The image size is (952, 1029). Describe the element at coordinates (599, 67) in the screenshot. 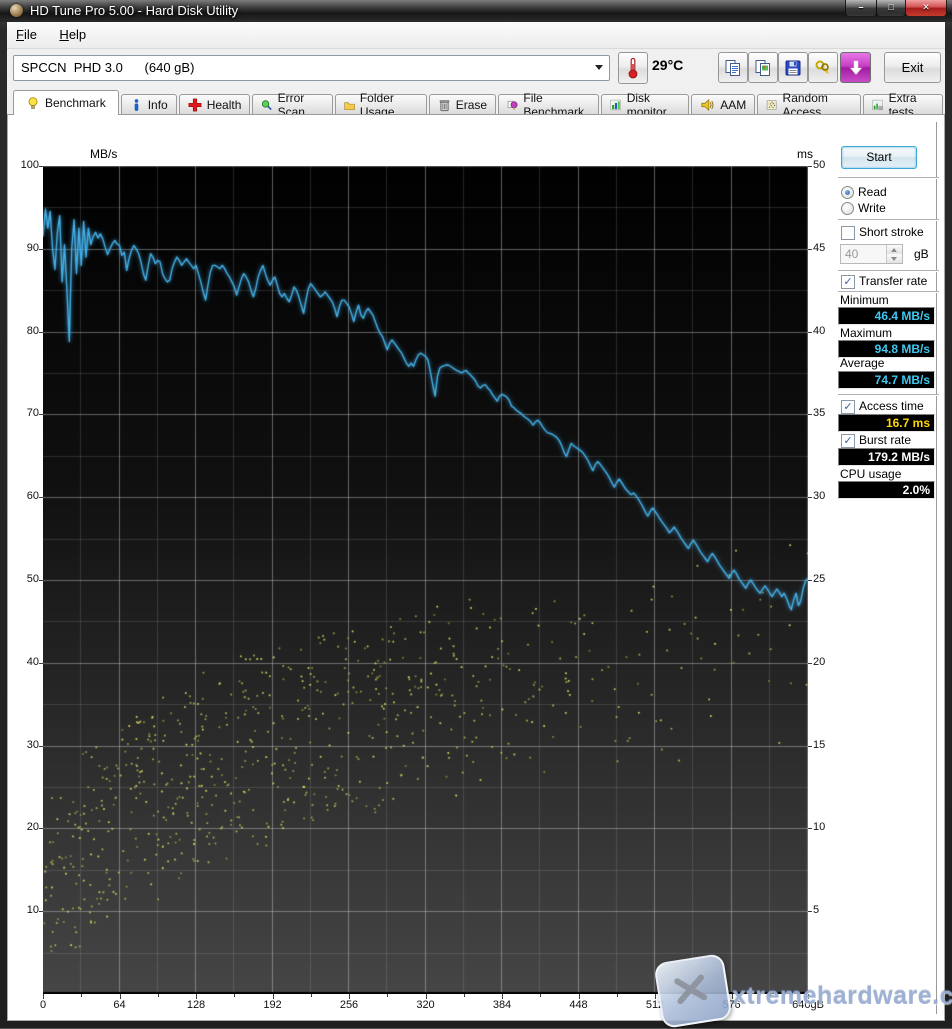

I see `chevron-down-icon` at that location.